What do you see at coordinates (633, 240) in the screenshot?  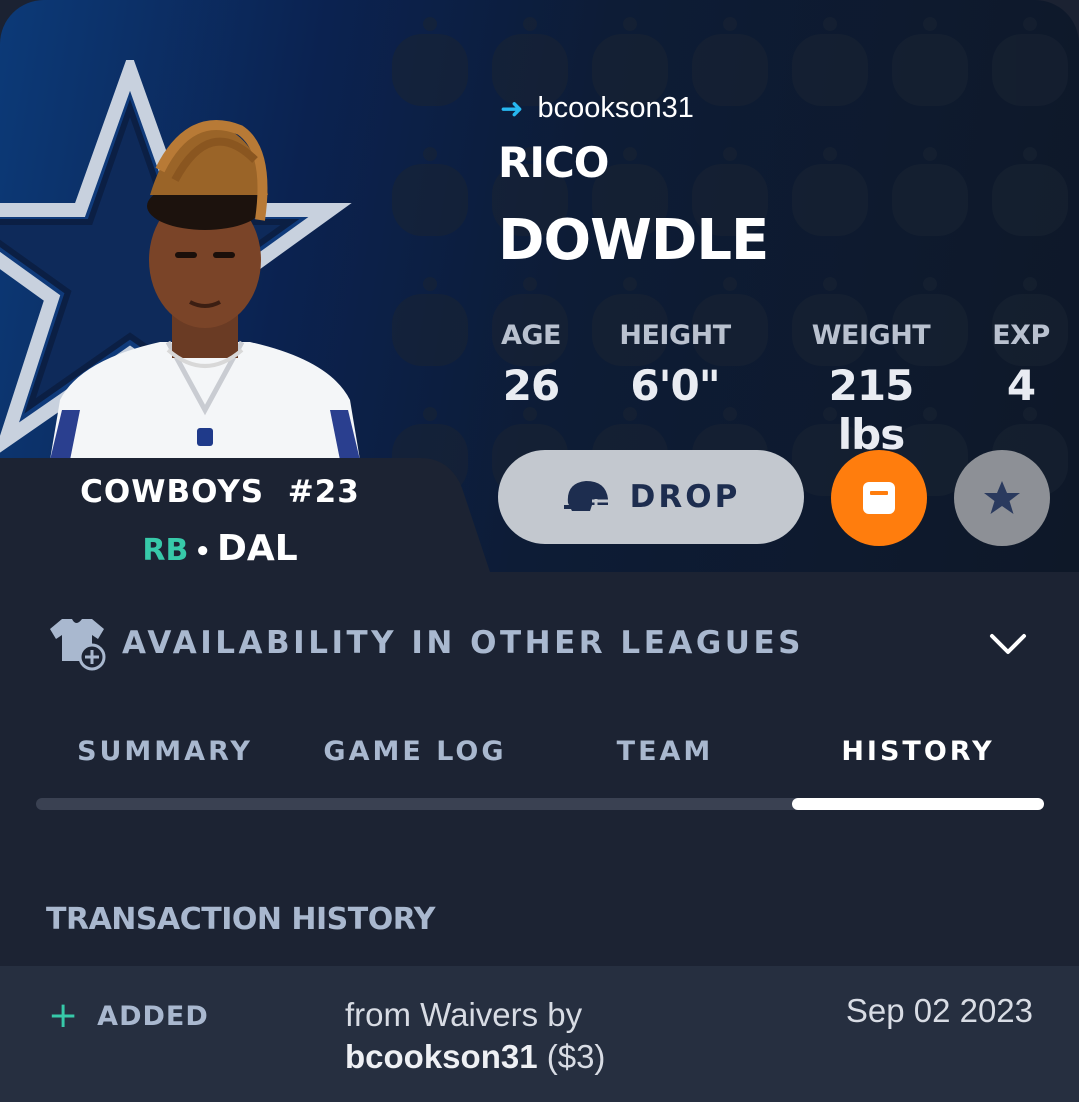 I see `player-last-name: DOWDLE` at bounding box center [633, 240].